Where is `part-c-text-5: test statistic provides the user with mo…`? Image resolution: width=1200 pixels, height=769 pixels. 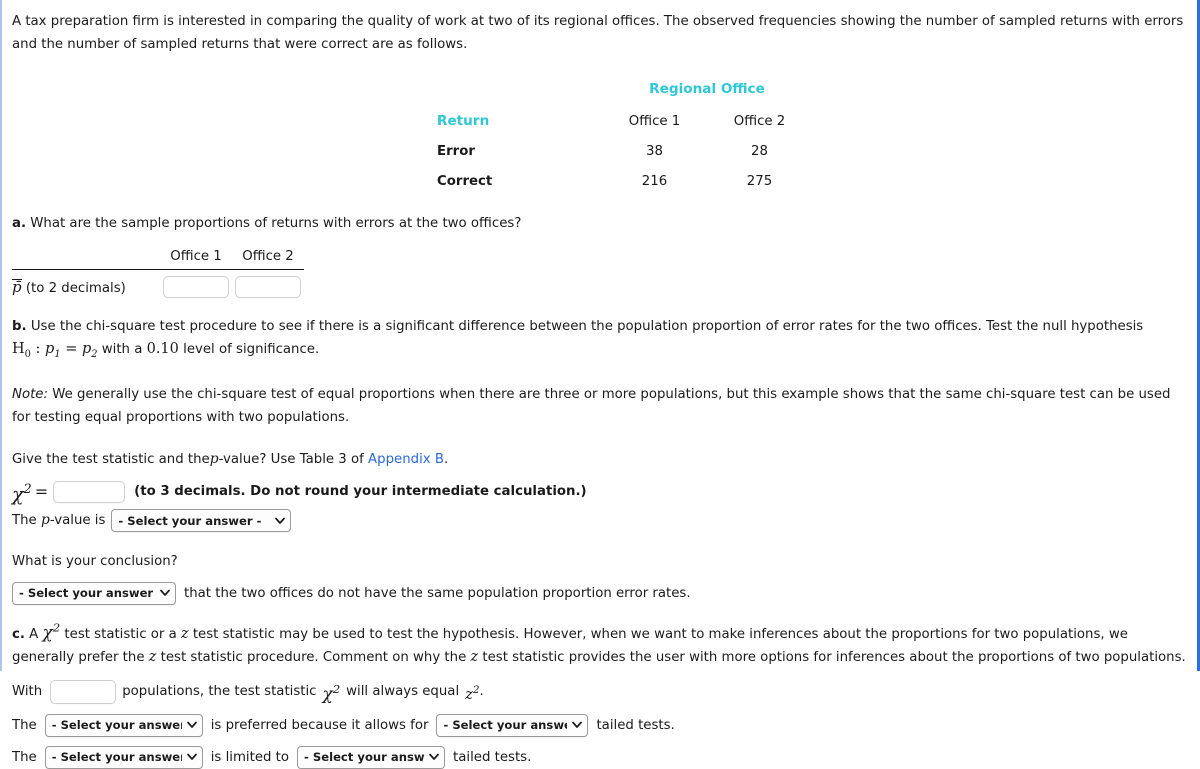 part-c-text-5: test statistic provides the user with mo… is located at coordinates (834, 657).